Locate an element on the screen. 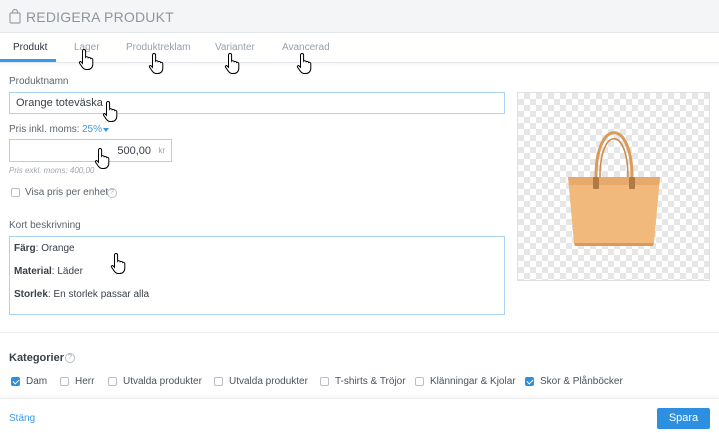  short-description-label: Kort beskrivning is located at coordinates (45, 225).